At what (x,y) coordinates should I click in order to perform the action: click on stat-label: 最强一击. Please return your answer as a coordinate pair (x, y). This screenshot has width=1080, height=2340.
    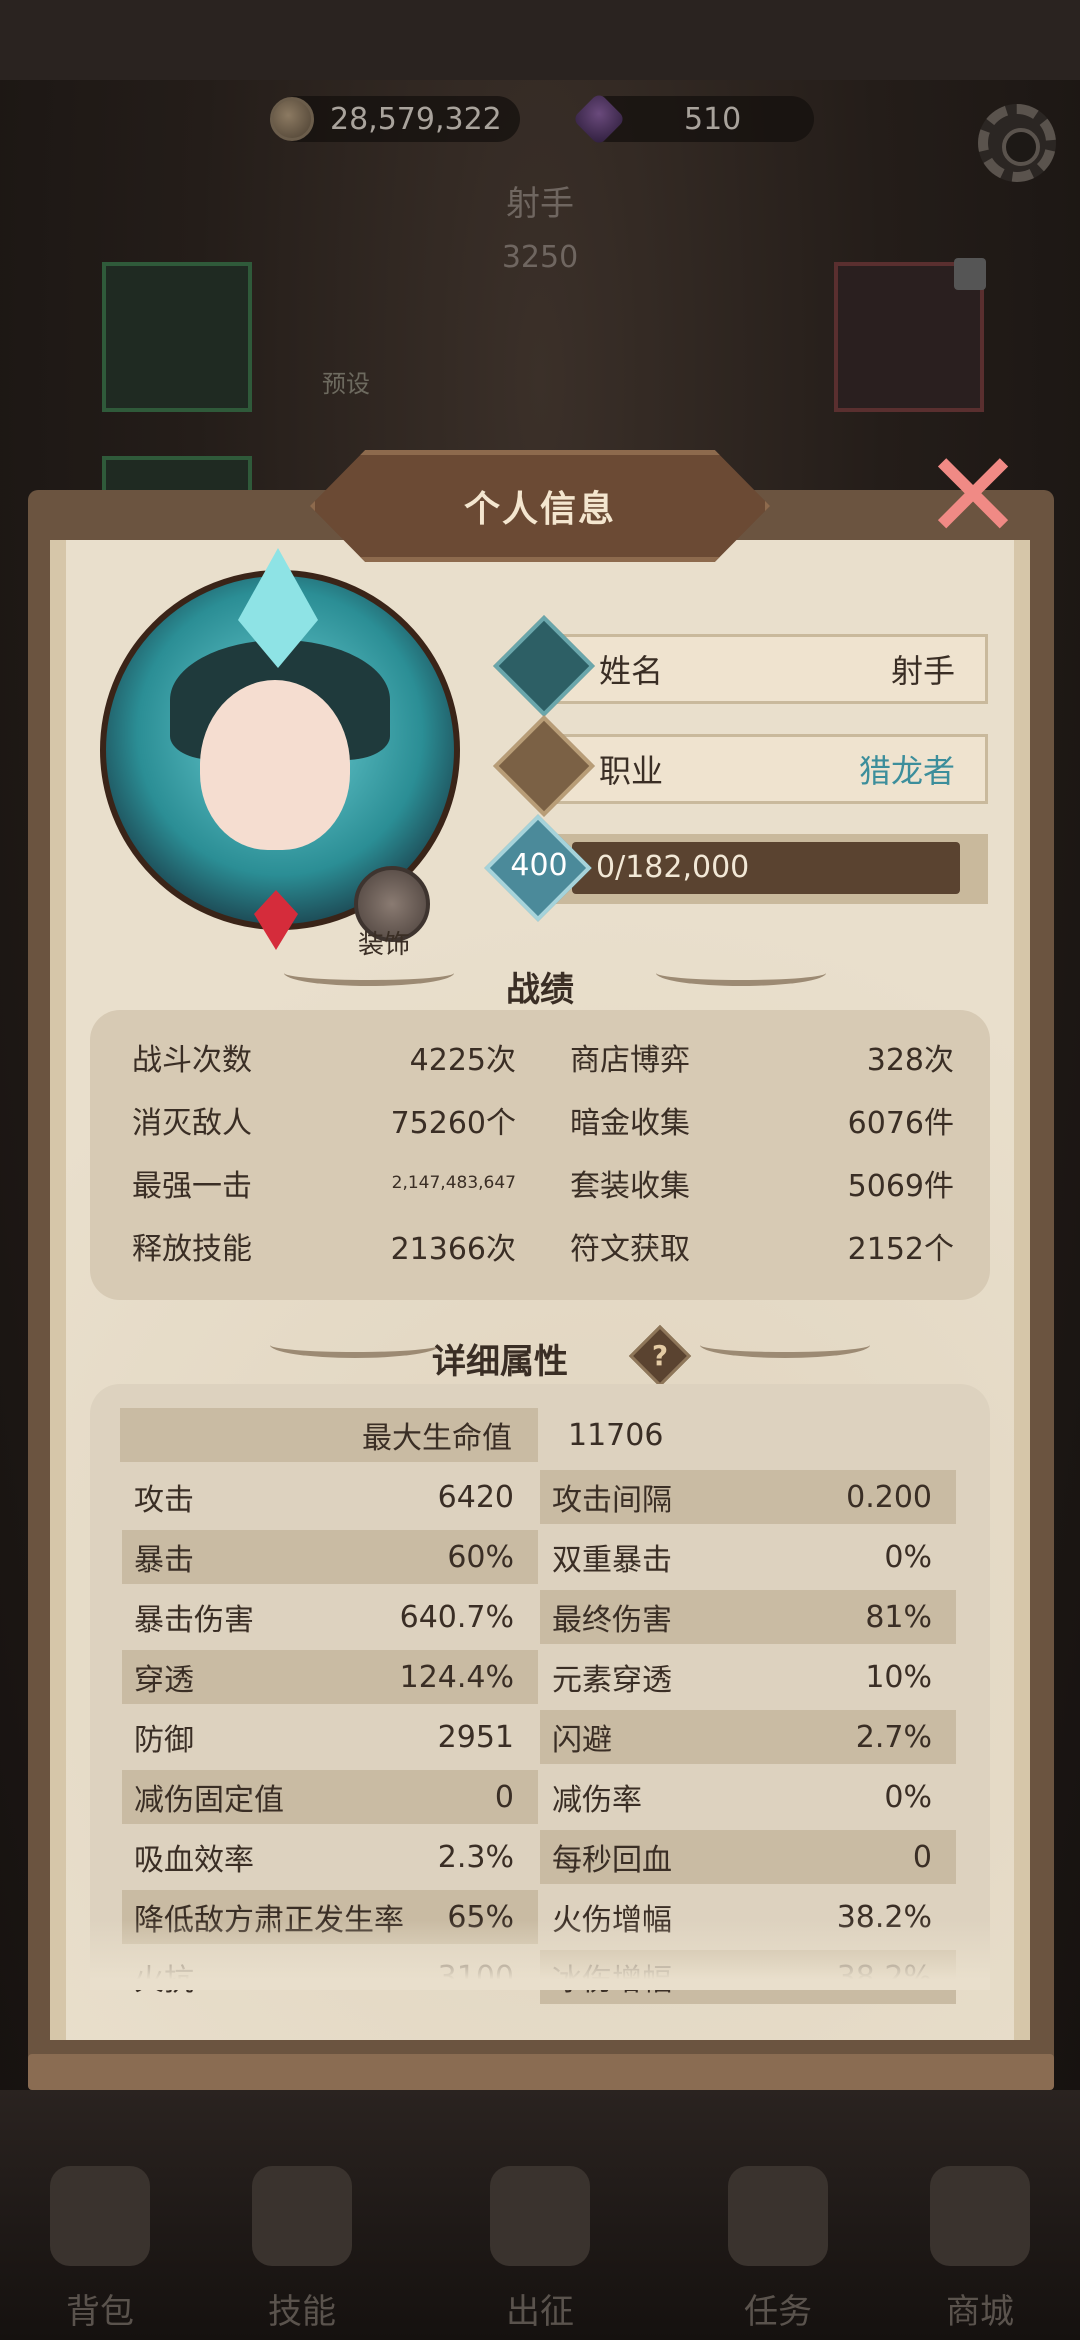
    Looking at the image, I should click on (192, 1186).